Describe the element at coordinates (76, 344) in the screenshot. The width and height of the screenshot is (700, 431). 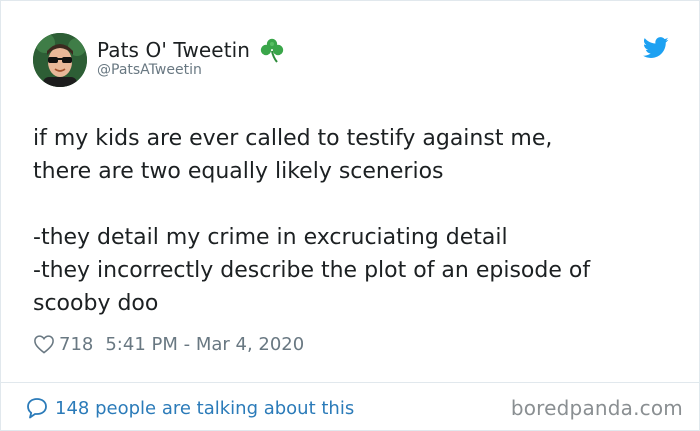
I see `like-count: 718` at that location.